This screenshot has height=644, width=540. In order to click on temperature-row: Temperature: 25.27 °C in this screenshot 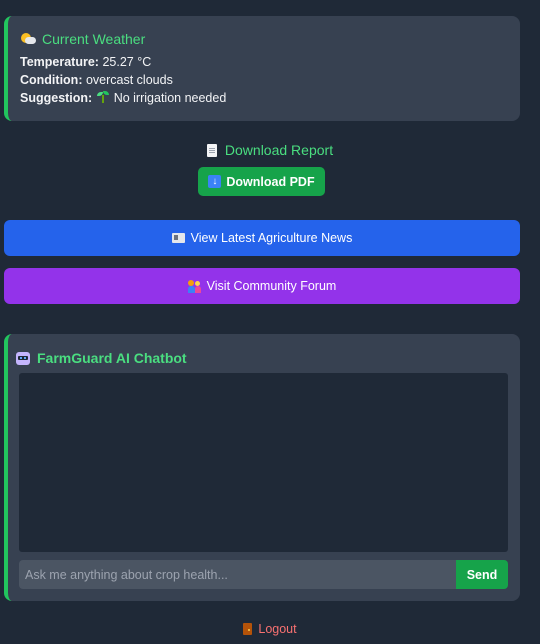, I will do `click(270, 62)`.